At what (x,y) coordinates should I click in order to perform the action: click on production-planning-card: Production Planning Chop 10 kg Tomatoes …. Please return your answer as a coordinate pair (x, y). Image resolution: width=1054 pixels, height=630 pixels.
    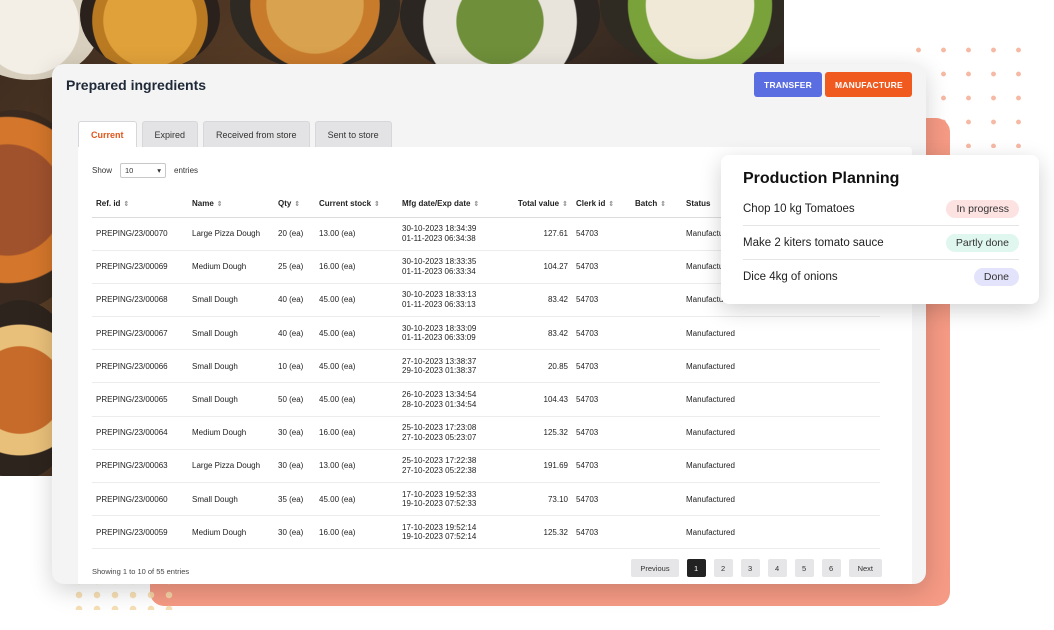
    Looking at the image, I should click on (880, 229).